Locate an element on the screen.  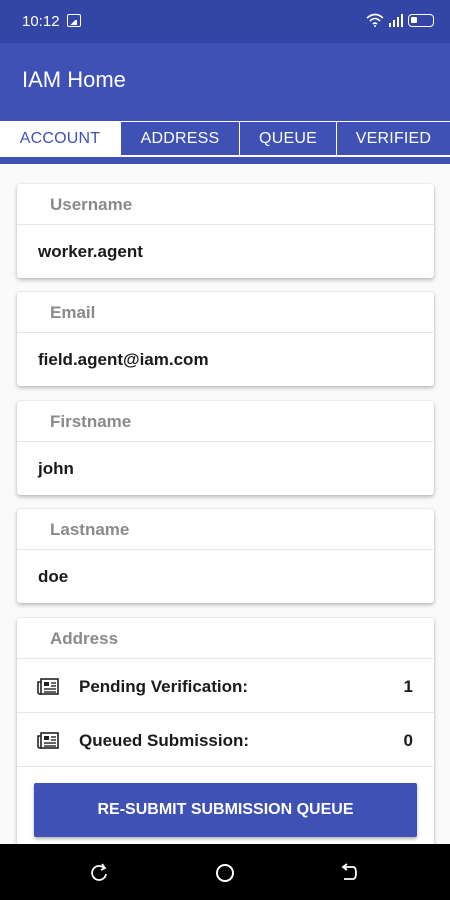
lastname-value: doe is located at coordinates (53, 576).